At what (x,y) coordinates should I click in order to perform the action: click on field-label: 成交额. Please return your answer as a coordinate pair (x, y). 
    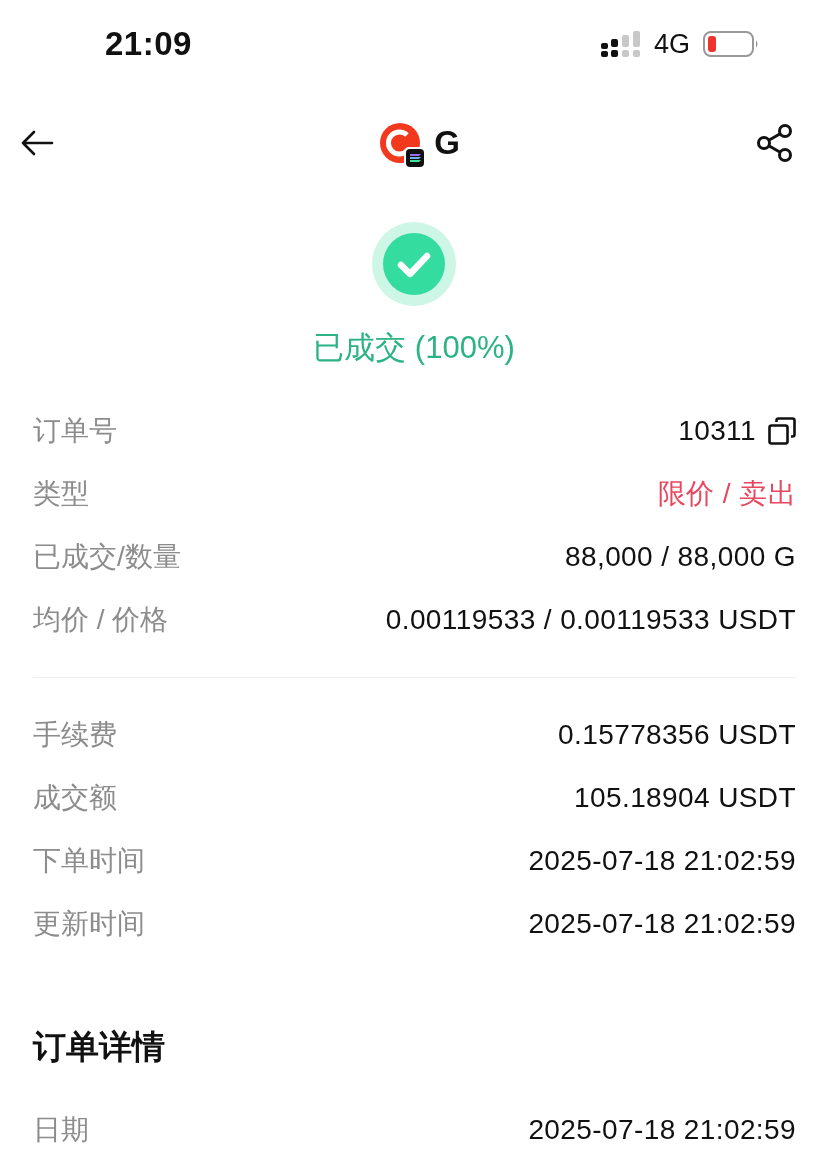
    Looking at the image, I should click on (75, 797).